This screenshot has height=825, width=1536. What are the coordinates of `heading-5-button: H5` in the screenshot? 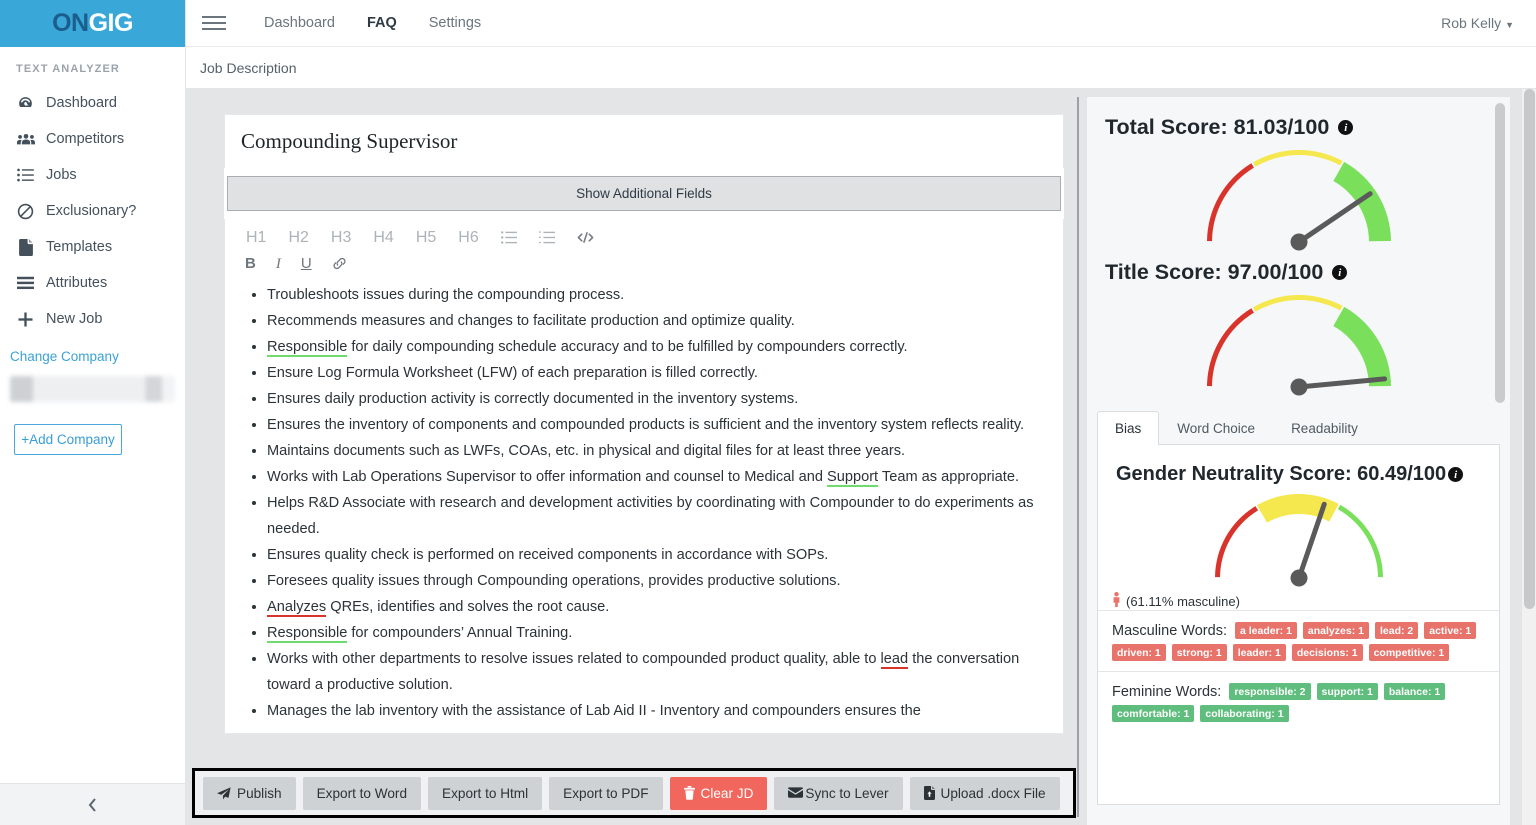 It's located at (426, 238).